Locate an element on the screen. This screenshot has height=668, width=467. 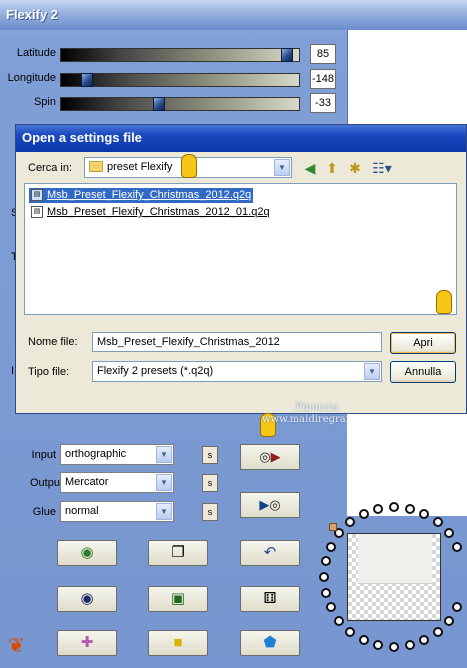
copy-button: ❐ is located at coordinates (178, 553).